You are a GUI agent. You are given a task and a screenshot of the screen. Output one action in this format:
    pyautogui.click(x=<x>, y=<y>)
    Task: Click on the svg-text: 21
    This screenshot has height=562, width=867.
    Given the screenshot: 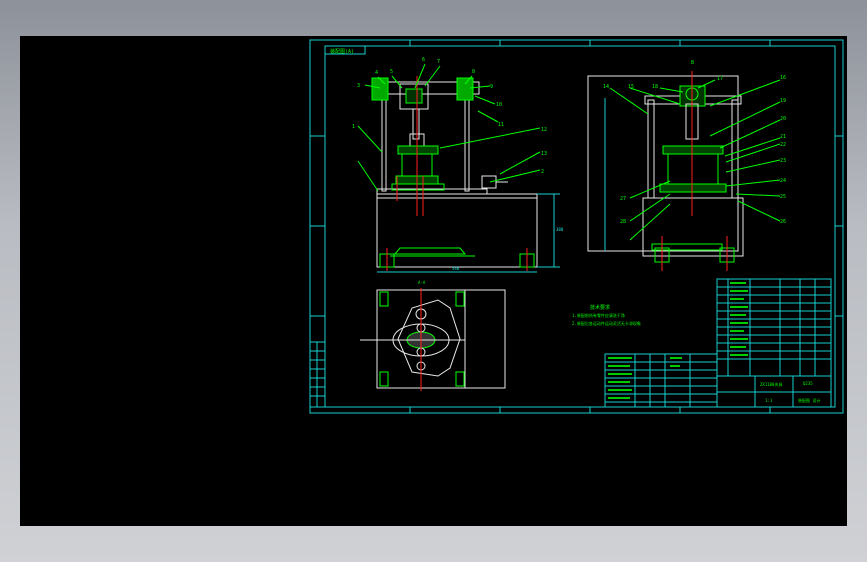 What is the action you would take?
    pyautogui.click(x=783, y=137)
    